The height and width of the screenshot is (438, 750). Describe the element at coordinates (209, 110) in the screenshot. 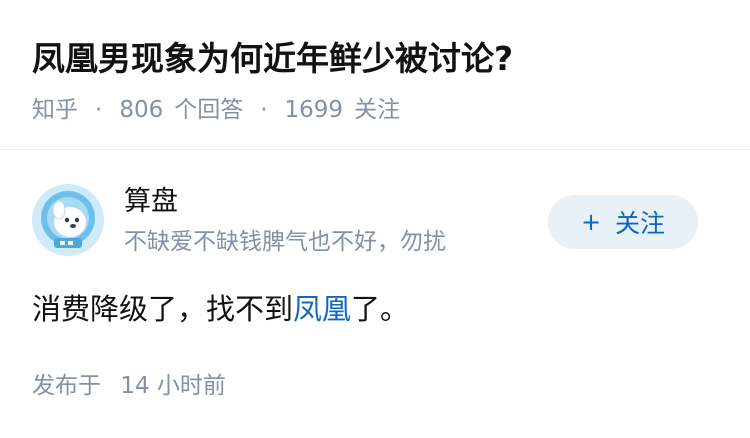

I see `answer-count-label: 个回答` at that location.